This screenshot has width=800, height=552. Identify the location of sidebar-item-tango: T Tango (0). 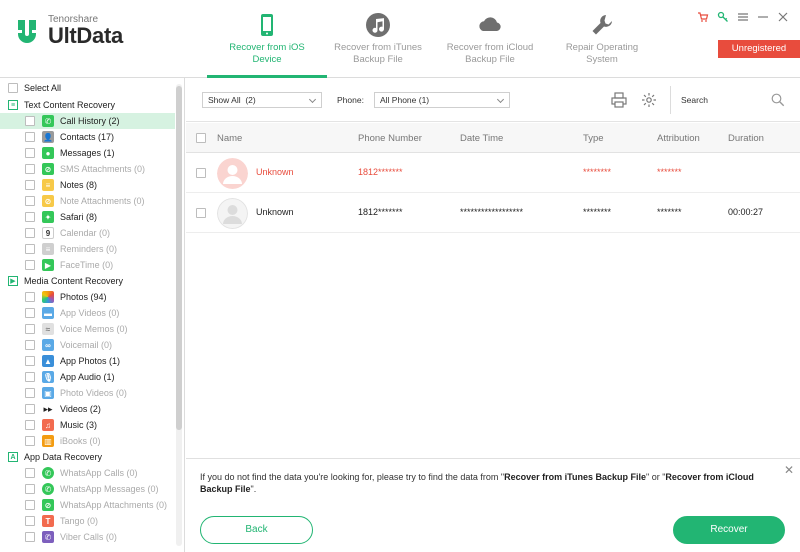
(87, 521).